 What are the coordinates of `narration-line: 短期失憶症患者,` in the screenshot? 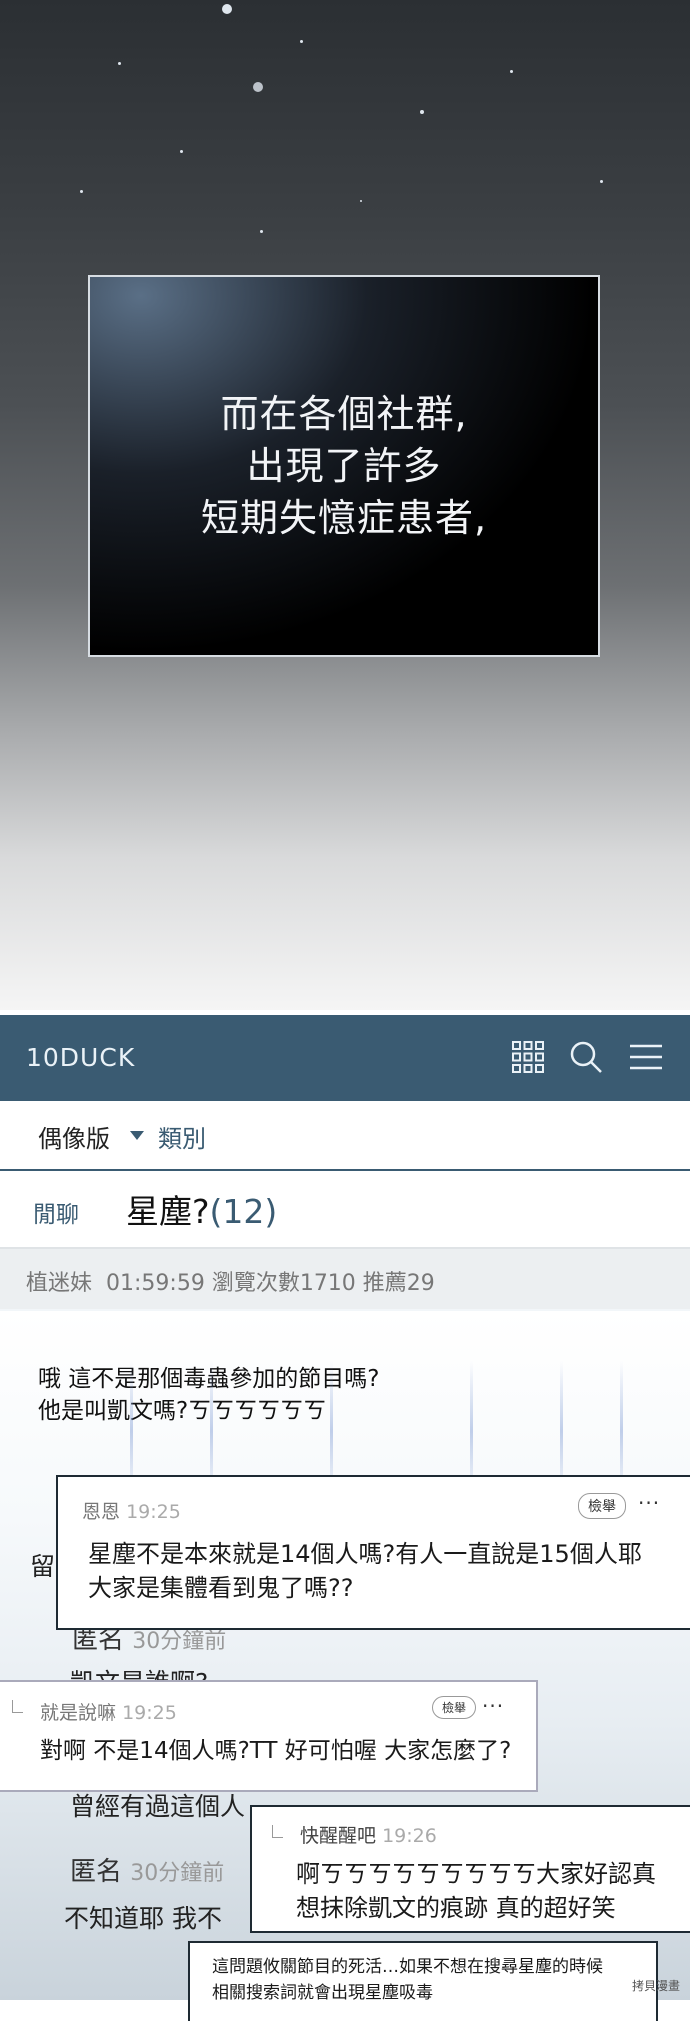 It's located at (344, 518).